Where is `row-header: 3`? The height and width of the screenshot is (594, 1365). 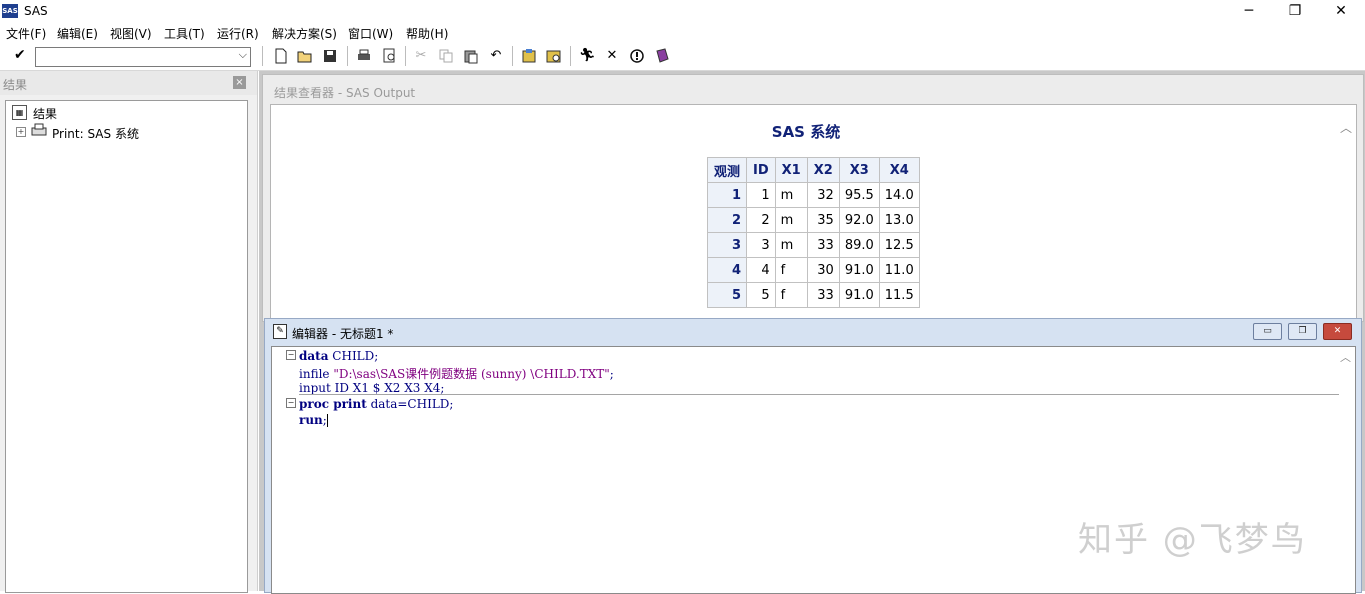 row-header: 3 is located at coordinates (727, 245).